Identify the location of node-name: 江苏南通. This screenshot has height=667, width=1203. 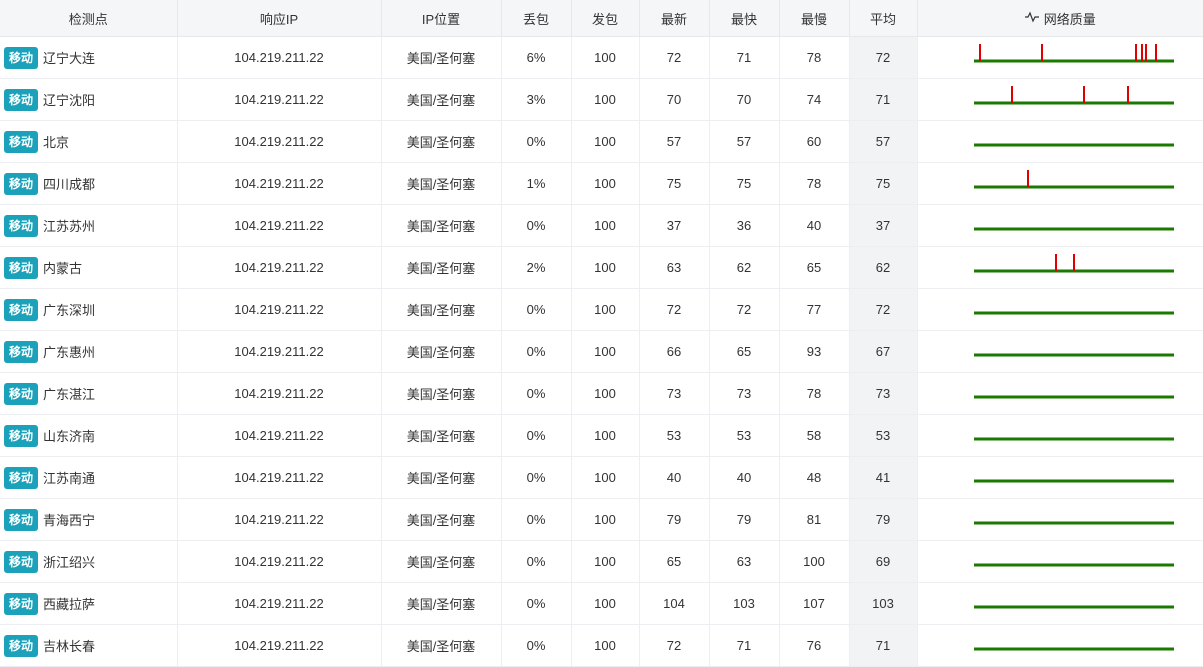
(69, 478).